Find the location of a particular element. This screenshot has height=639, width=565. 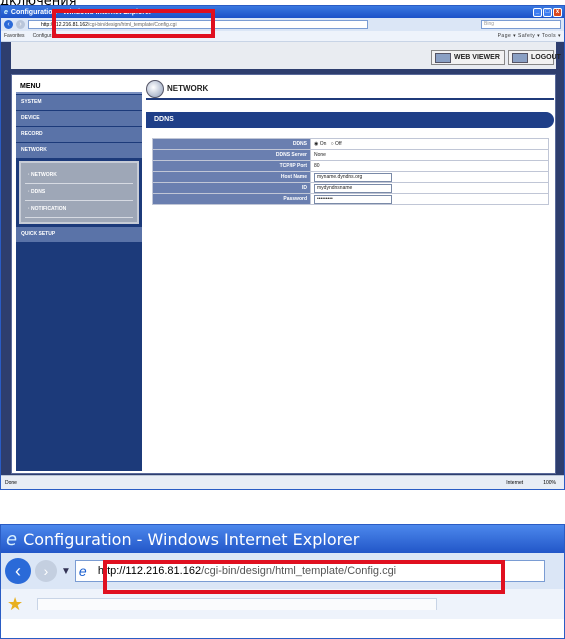

table-row: Password ••••••••• is located at coordinates (350, 199).